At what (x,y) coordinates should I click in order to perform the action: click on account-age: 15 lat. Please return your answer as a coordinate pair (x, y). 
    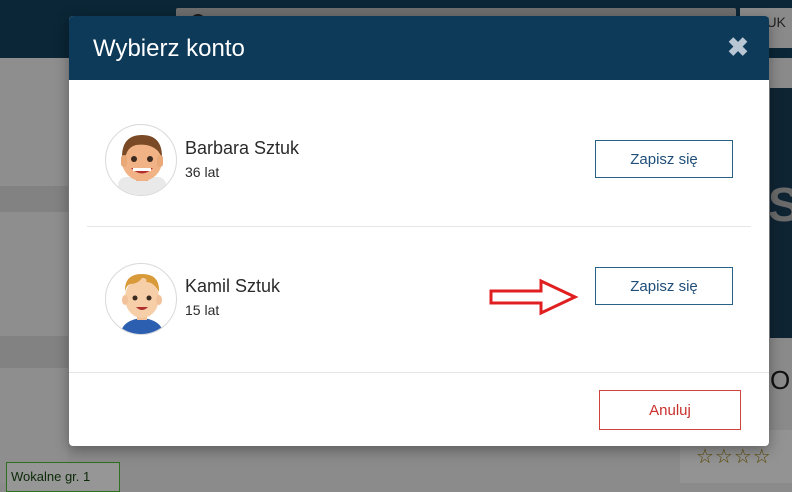
    Looking at the image, I should click on (202, 310).